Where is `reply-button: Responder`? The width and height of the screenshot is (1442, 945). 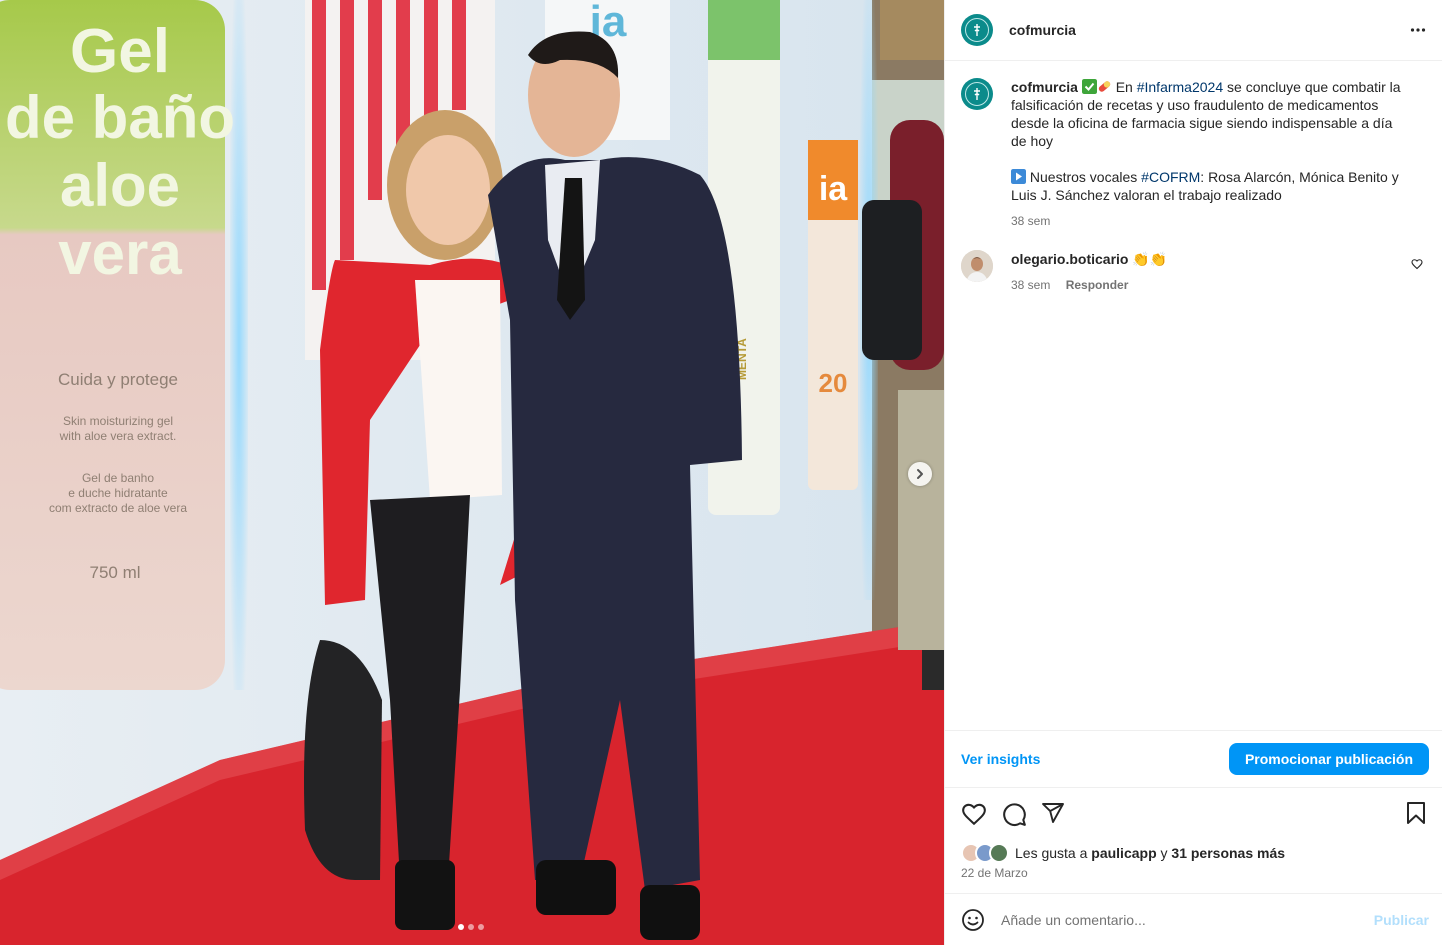 reply-button: Responder is located at coordinates (1097, 285).